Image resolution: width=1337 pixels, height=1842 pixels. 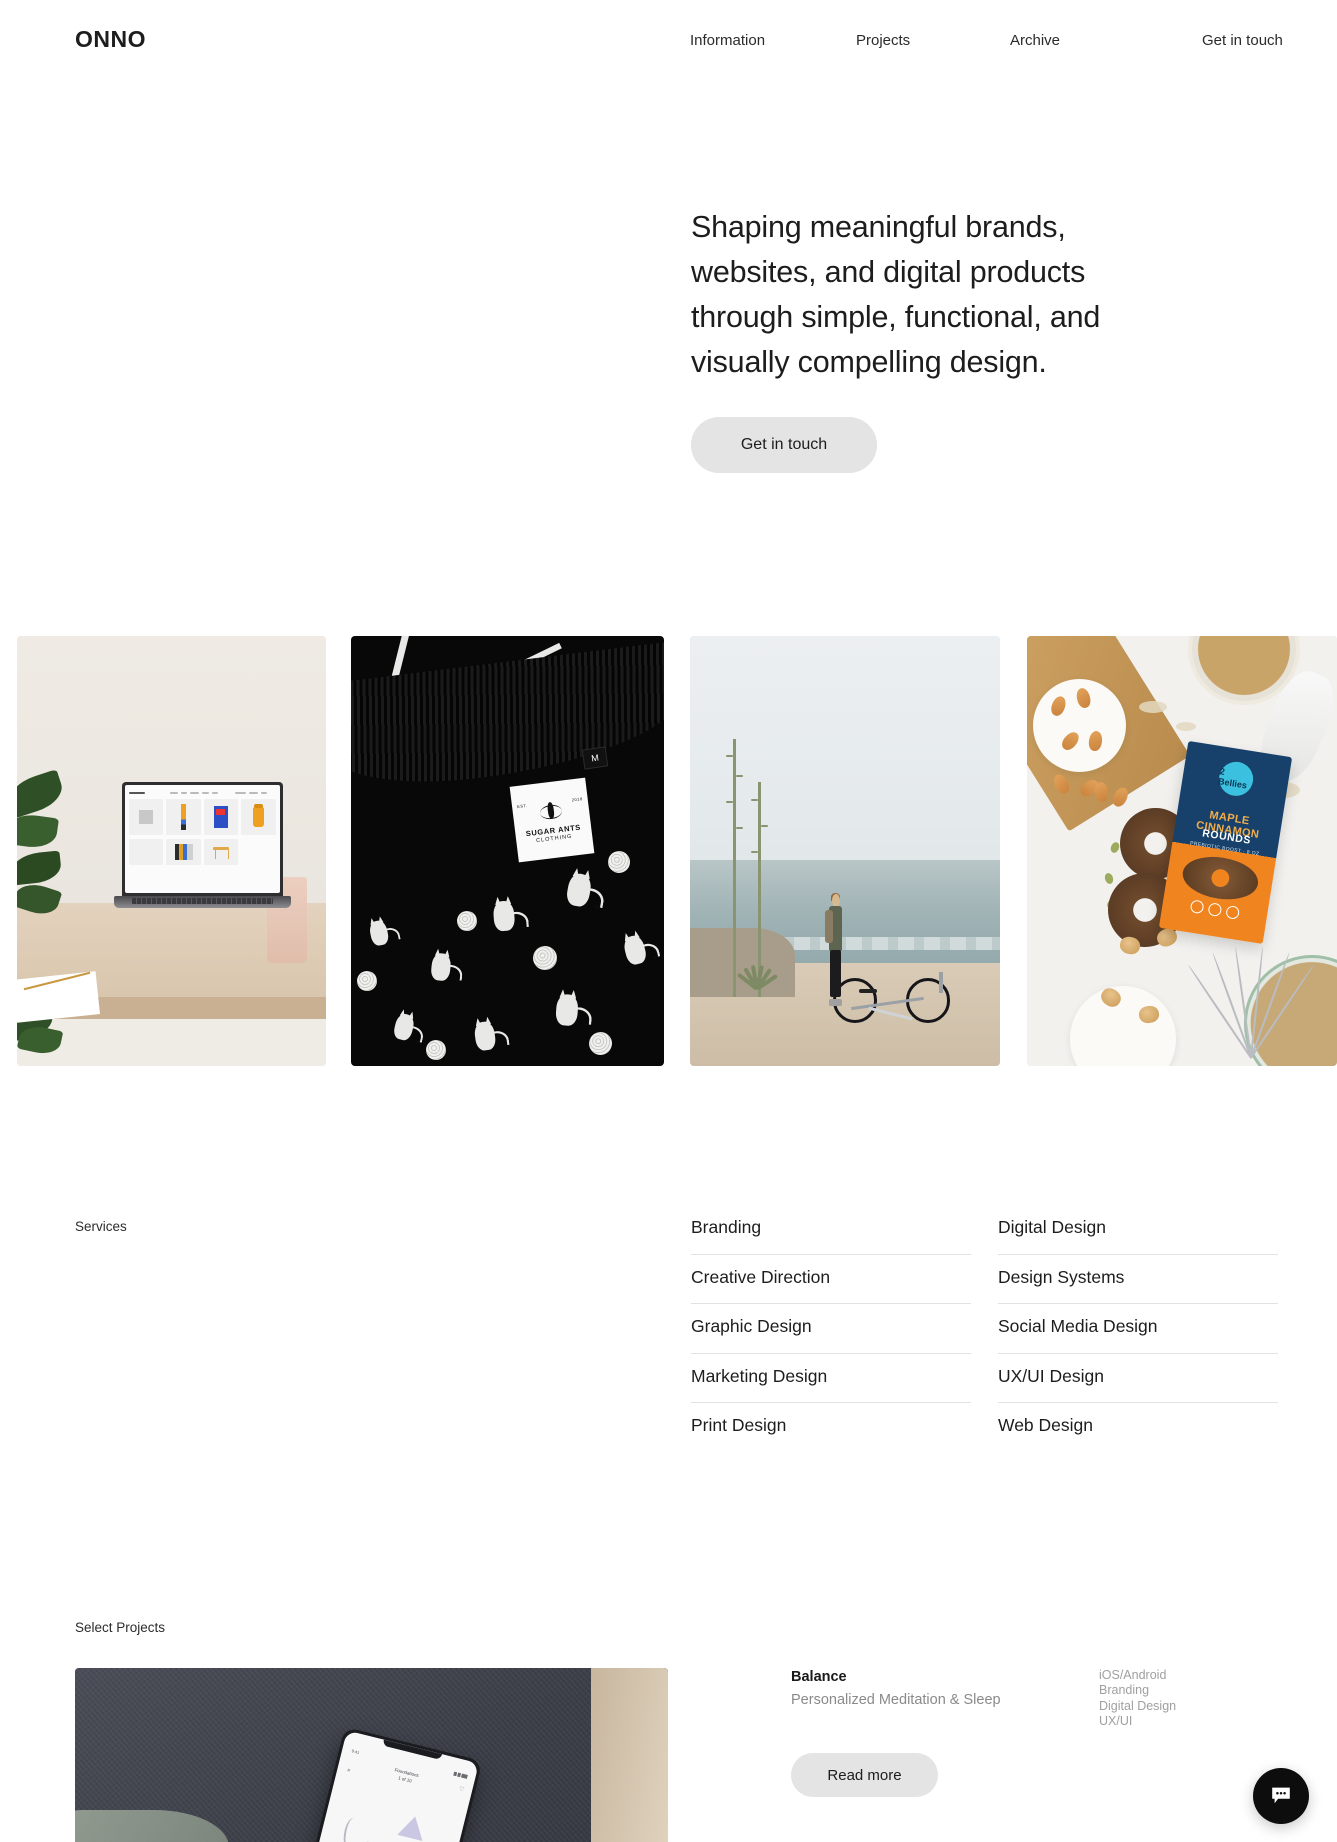 What do you see at coordinates (883, 40) in the screenshot?
I see `nav-item-projects: Projects` at bounding box center [883, 40].